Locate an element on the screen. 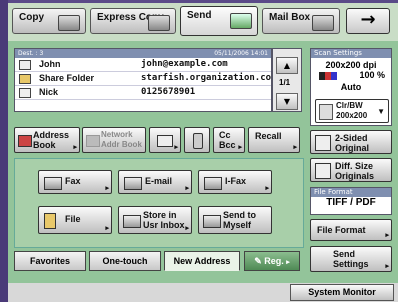 This screenshot has width=398, height=302. book-icon is located at coordinates (25, 141).